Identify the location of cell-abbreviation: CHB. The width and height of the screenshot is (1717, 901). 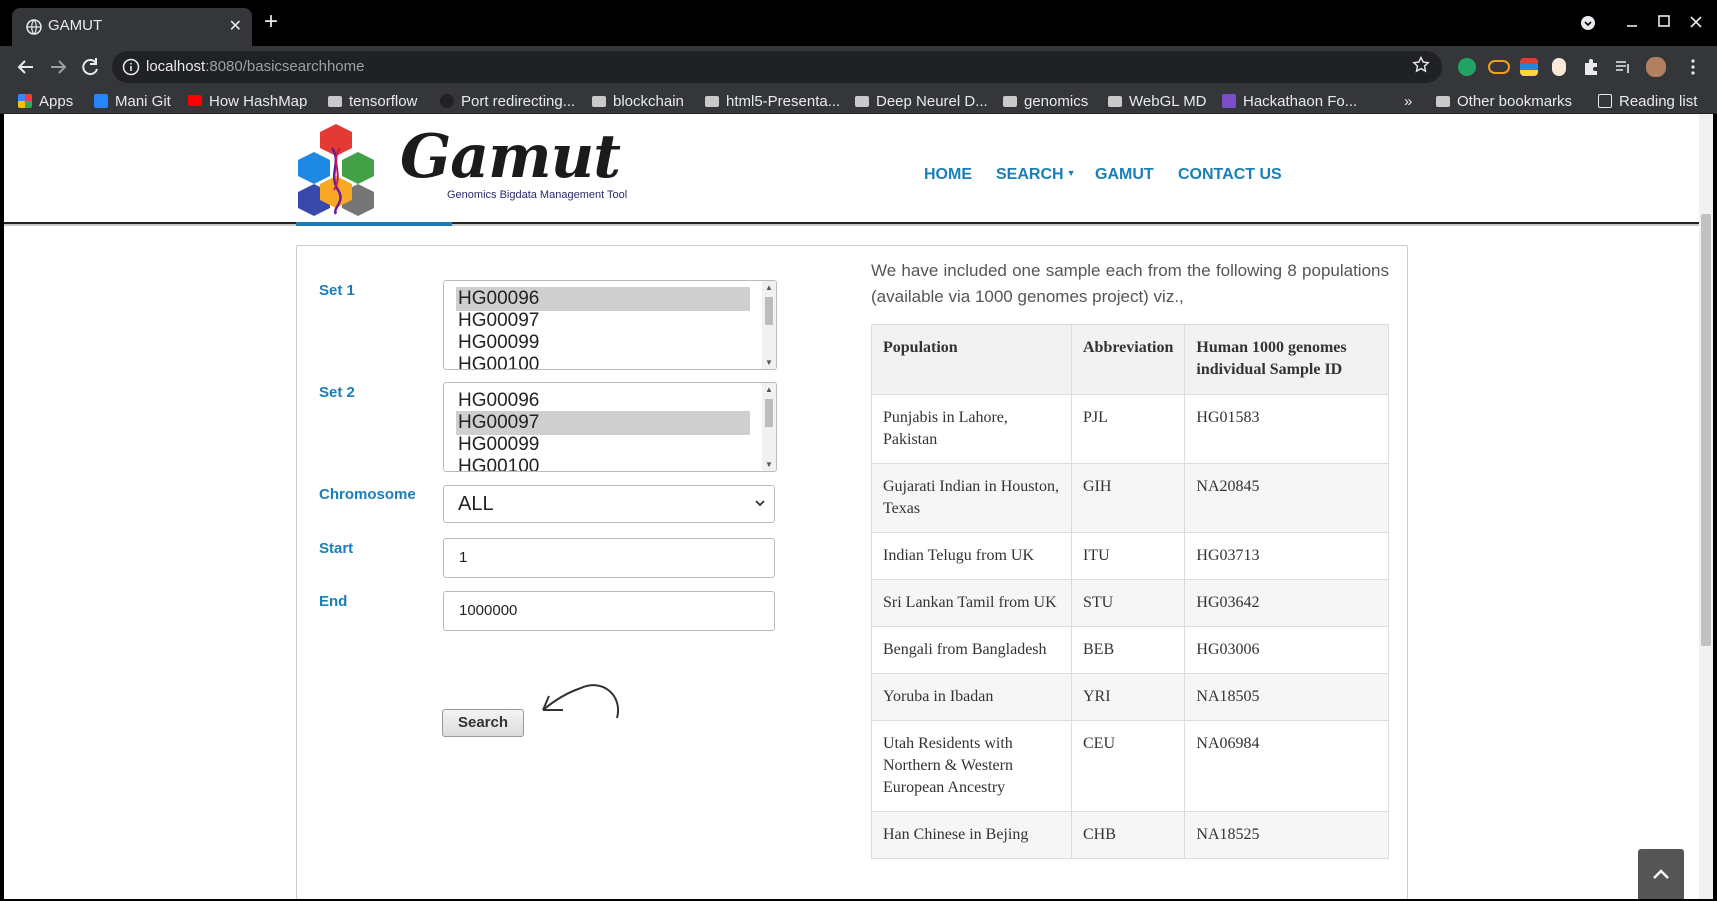
(1128, 835).